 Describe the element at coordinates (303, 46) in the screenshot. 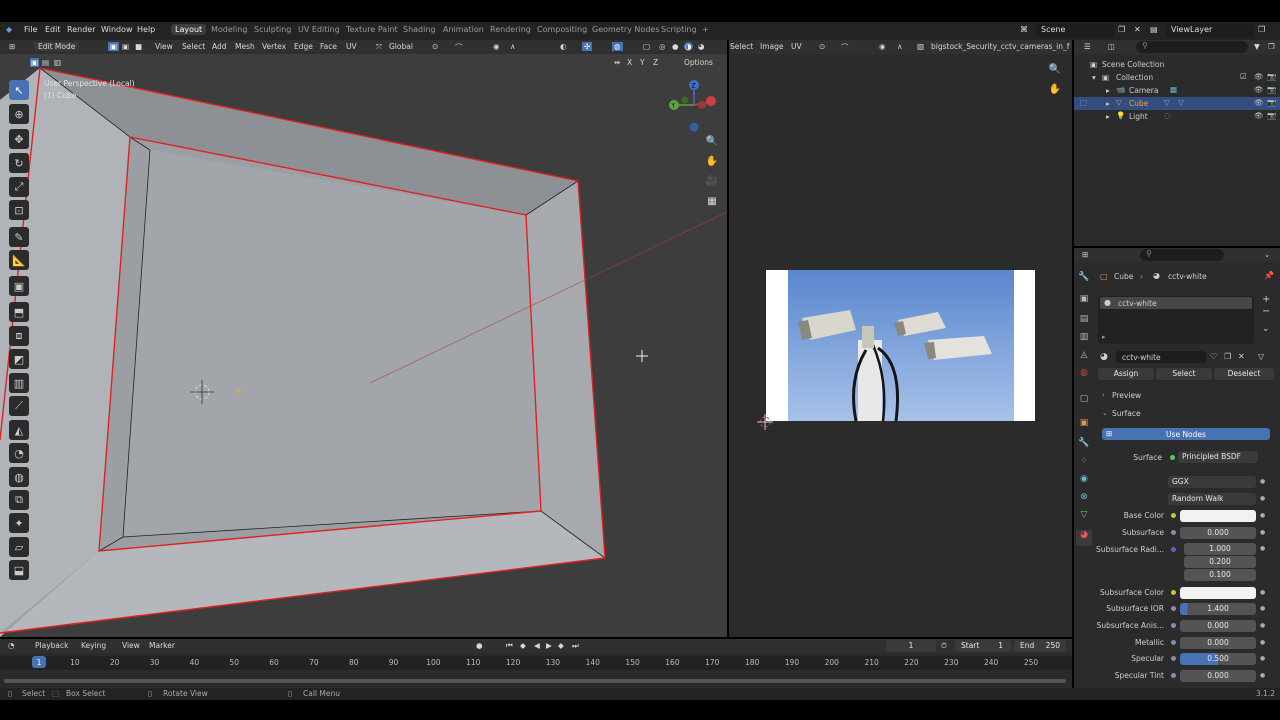

I see `menu-edge: Edge` at that location.